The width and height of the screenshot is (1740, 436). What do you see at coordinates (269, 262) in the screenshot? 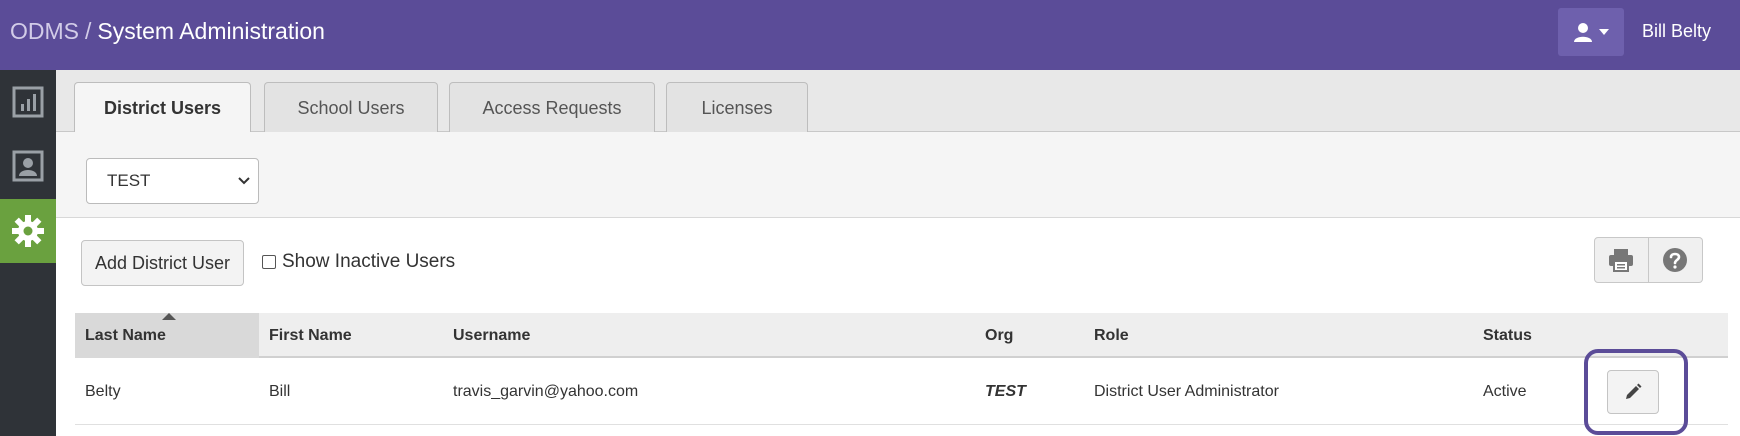
I see `show-inactive-checkbox` at bounding box center [269, 262].